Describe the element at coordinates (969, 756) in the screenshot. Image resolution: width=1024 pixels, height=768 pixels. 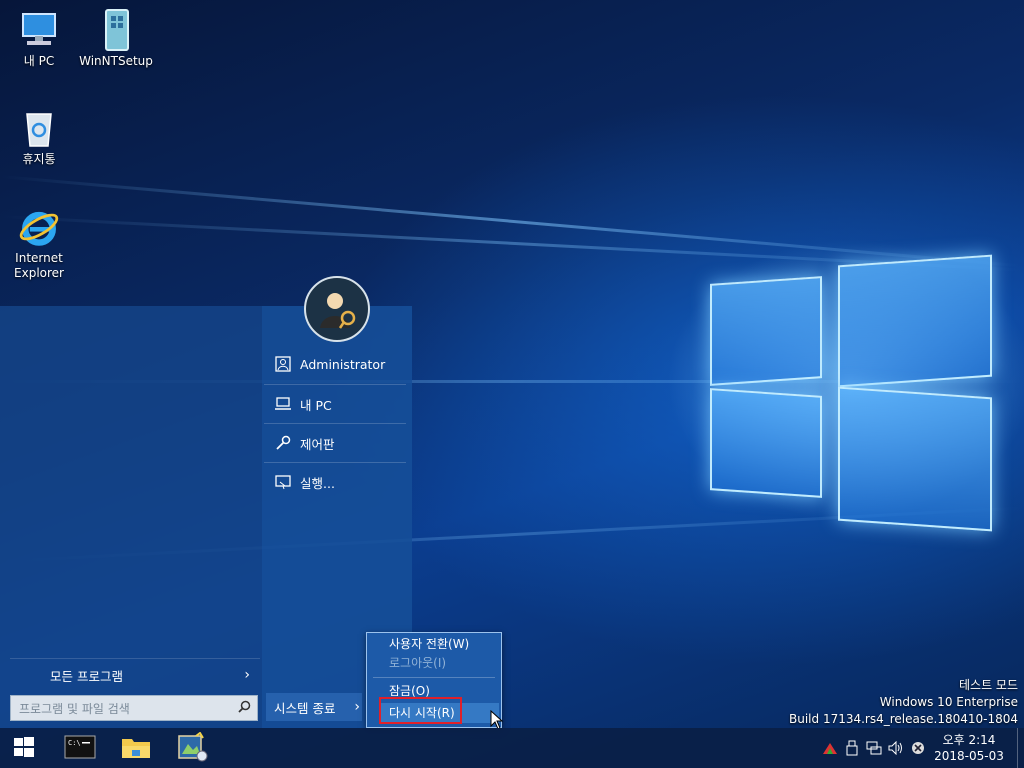
I see `clock-date: 2018-05-03` at that location.